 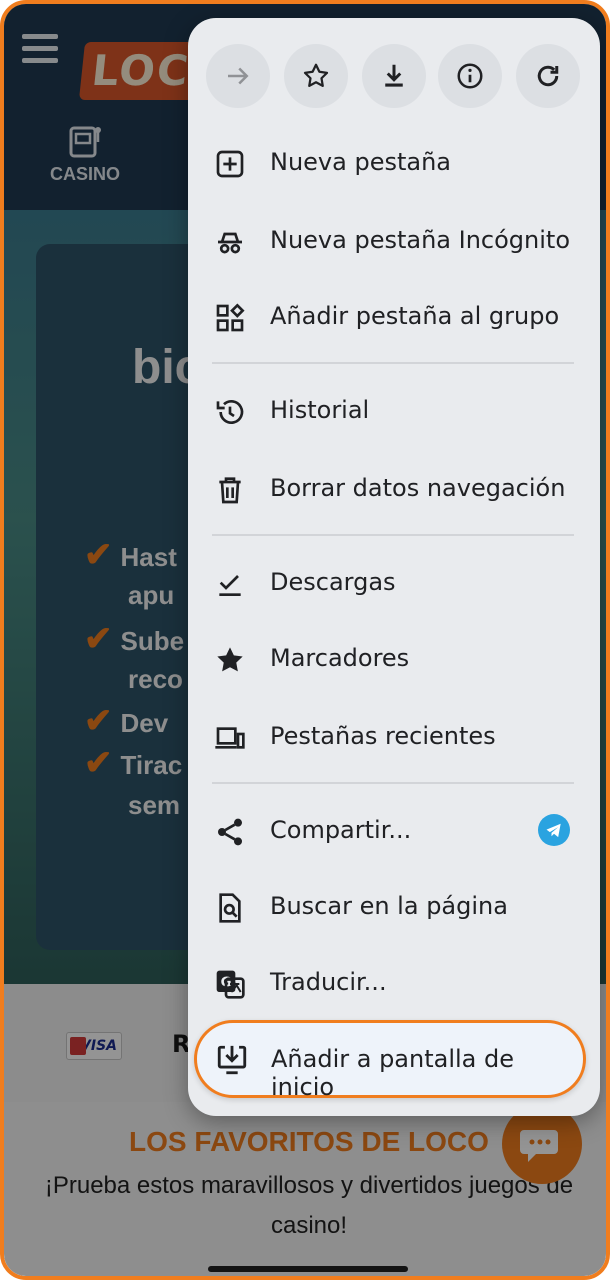 What do you see at coordinates (415, 316) in the screenshot?
I see `menu-item-label: Añadir pestaña al grupo` at bounding box center [415, 316].